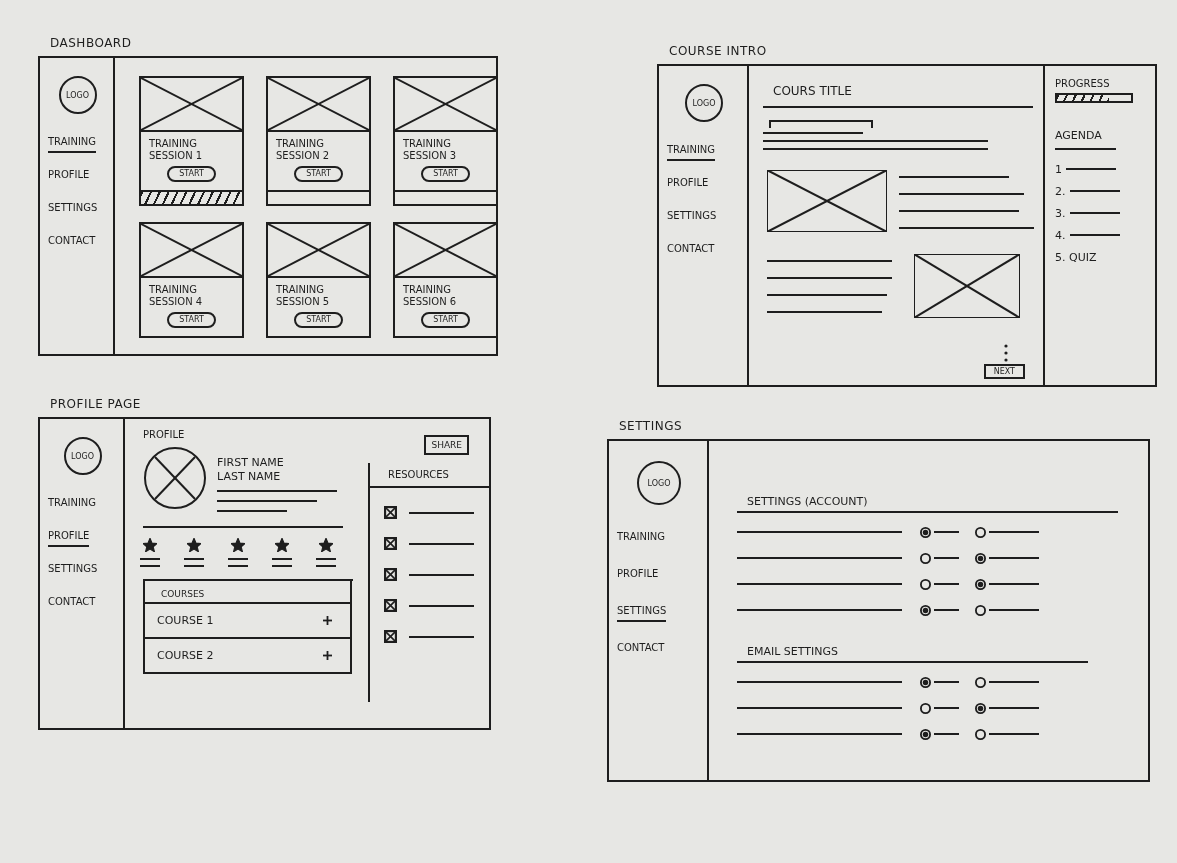 This screenshot has height=863, width=1177. Describe the element at coordinates (651, 426) in the screenshot. I see `sketch-title: SETTINGS` at that location.